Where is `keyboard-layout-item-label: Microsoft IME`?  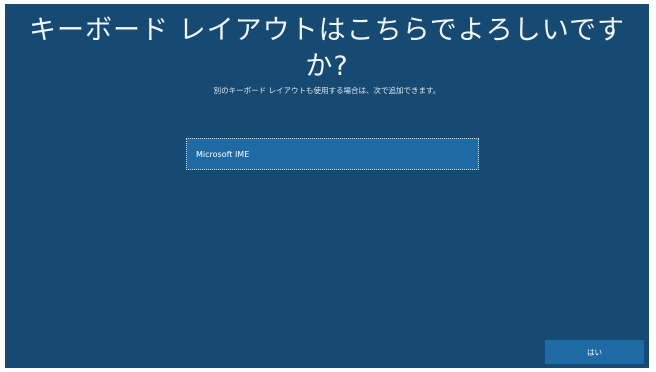 keyboard-layout-item-label: Microsoft IME is located at coordinates (223, 154).